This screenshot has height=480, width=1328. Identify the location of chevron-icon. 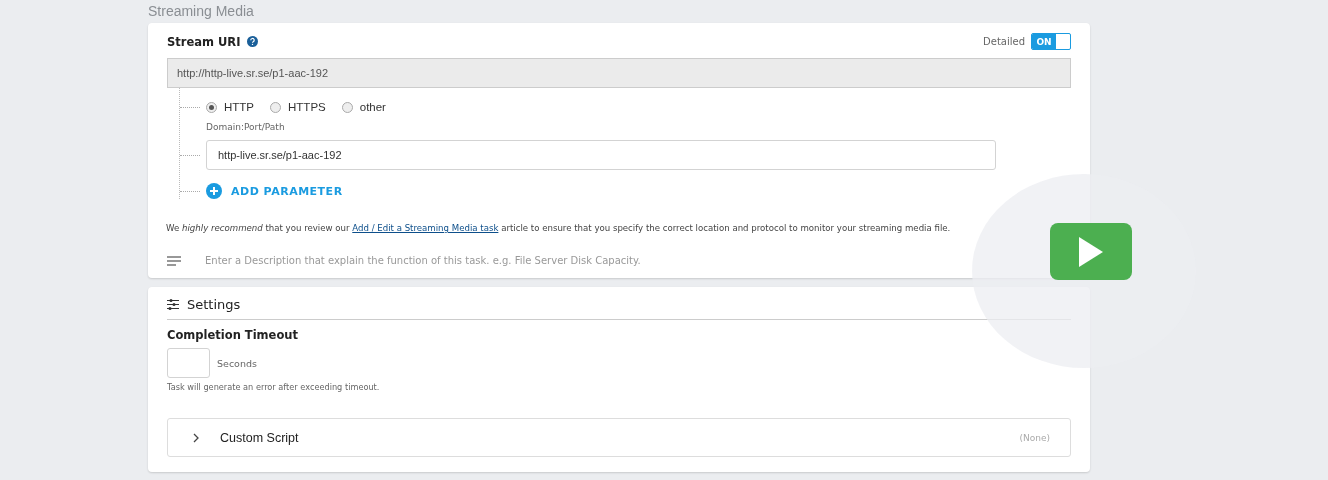
(196, 437).